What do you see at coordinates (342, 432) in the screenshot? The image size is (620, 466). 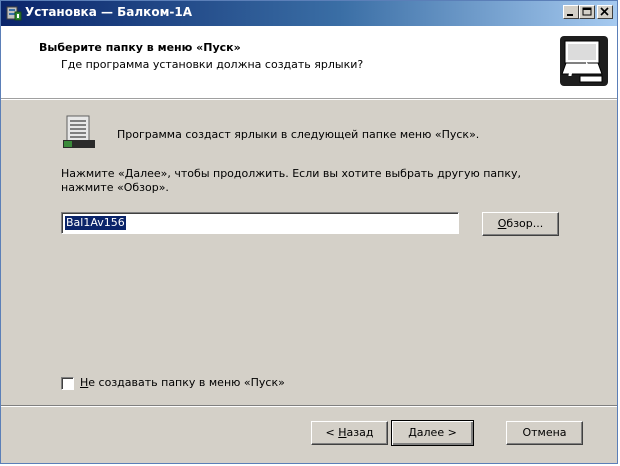 I see `back-accel: Н` at bounding box center [342, 432].